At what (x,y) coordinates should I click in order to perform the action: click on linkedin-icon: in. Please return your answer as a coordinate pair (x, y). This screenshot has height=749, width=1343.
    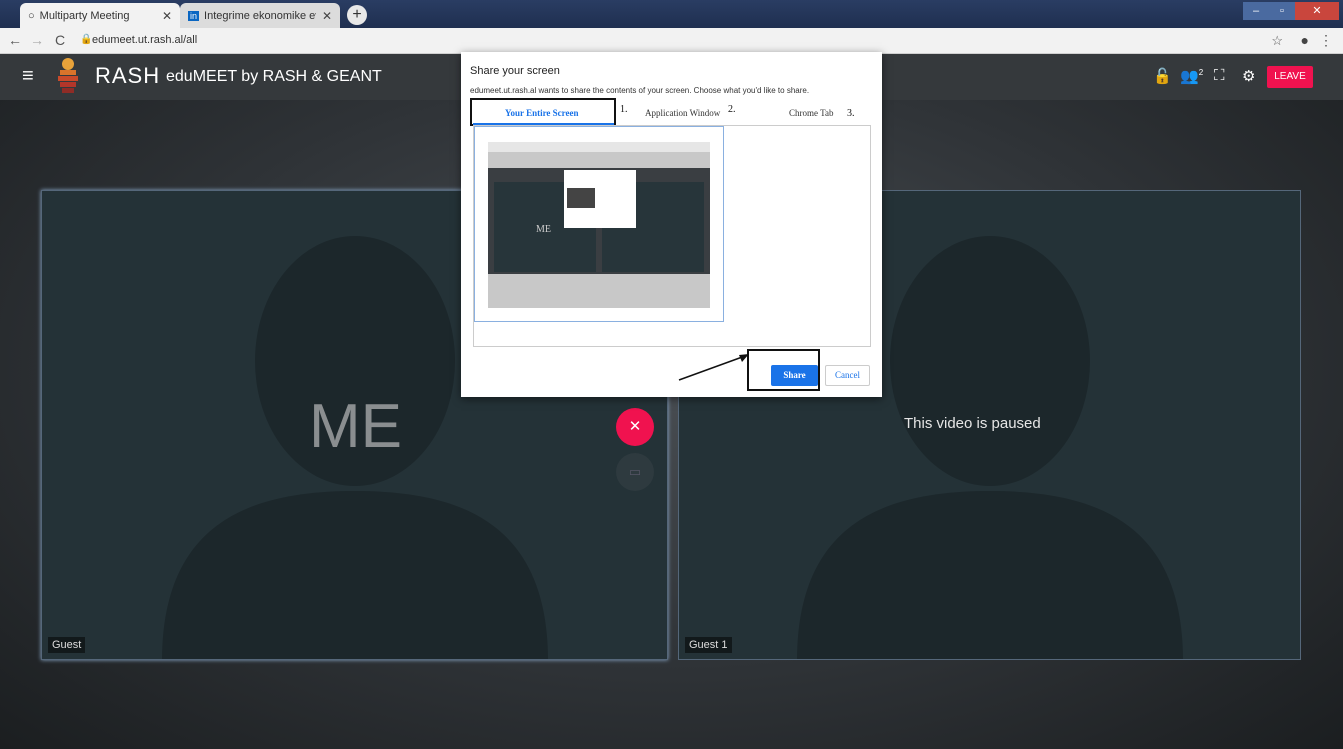
    Looking at the image, I should click on (194, 15).